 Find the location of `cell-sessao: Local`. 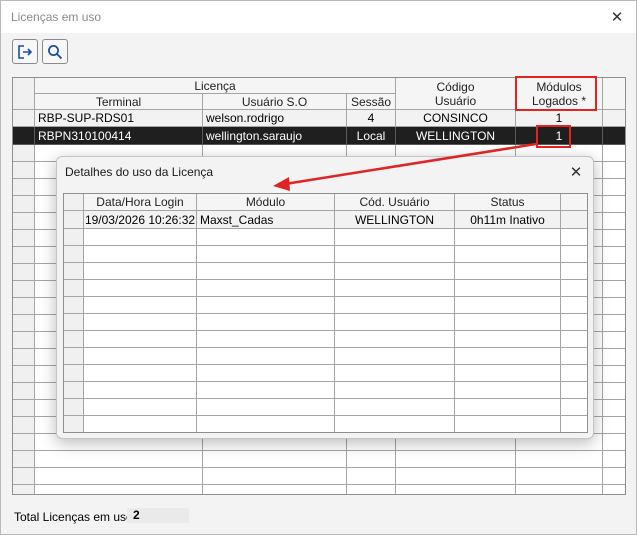

cell-sessao: Local is located at coordinates (371, 136).